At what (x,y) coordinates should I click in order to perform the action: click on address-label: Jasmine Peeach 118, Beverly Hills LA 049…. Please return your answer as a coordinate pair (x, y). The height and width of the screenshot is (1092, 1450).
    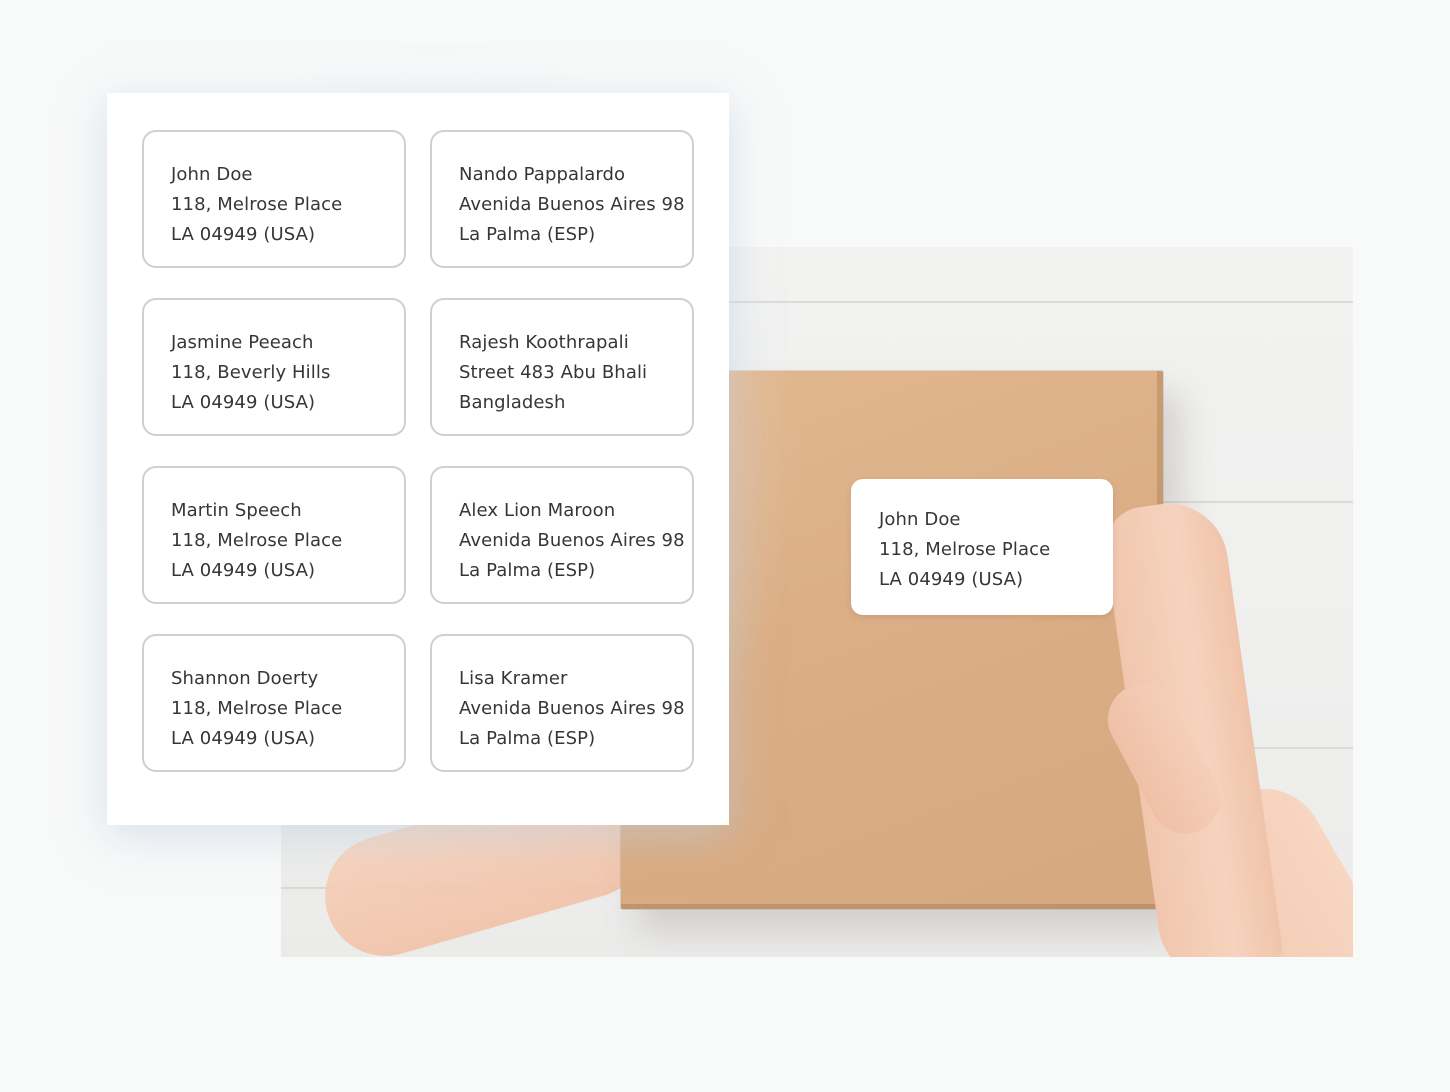
    Looking at the image, I should click on (274, 367).